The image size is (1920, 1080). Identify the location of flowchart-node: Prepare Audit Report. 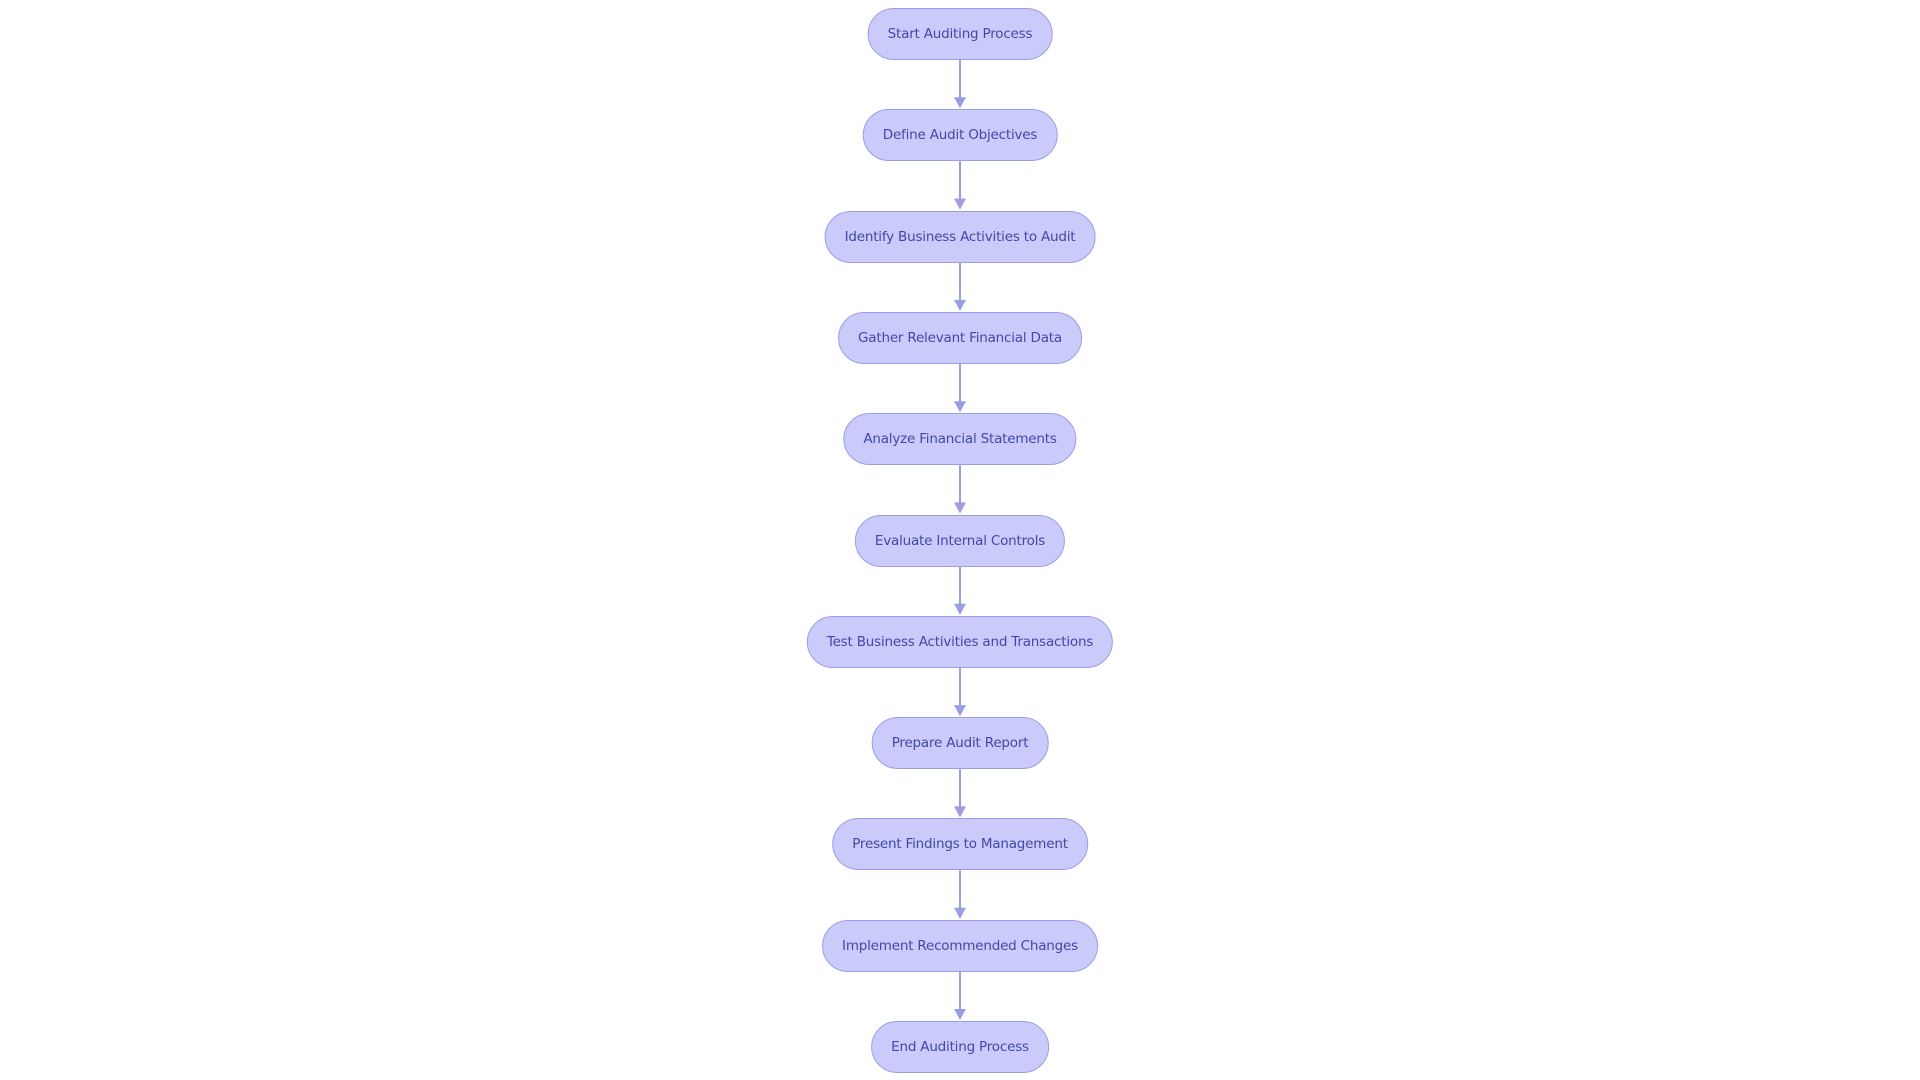
(960, 743).